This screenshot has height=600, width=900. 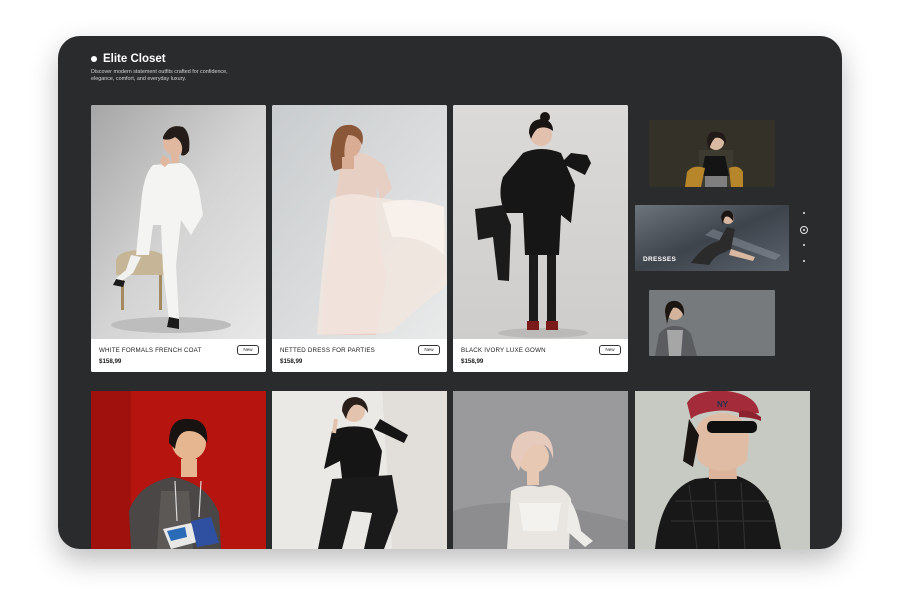 I want to click on carousel-thumb-top, so click(x=712, y=153).